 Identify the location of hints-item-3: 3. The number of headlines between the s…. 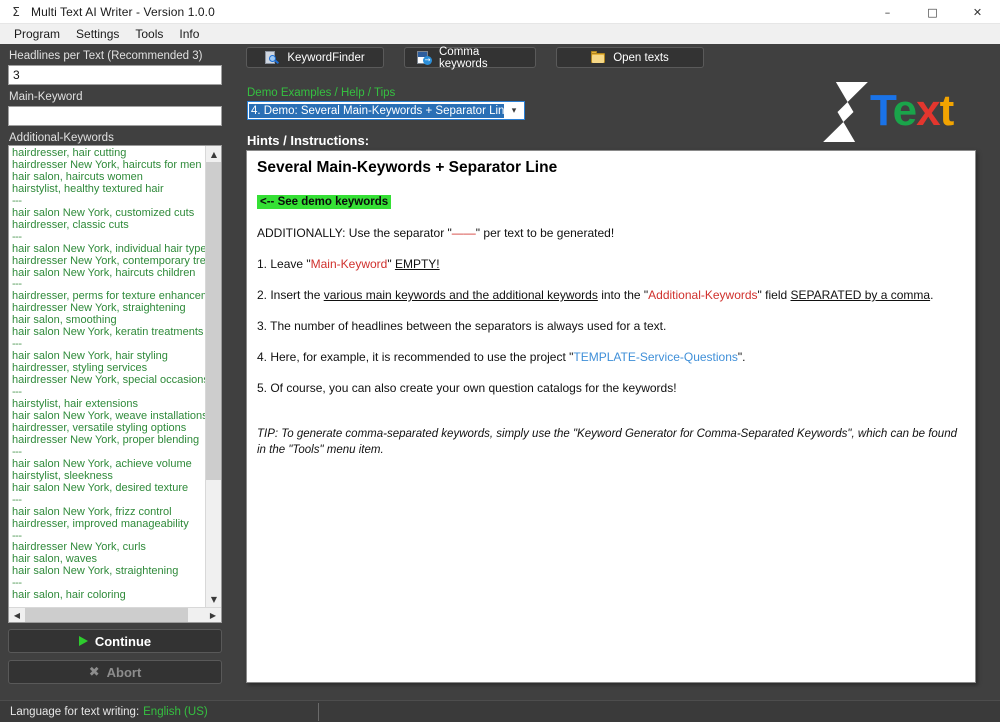
(462, 326).